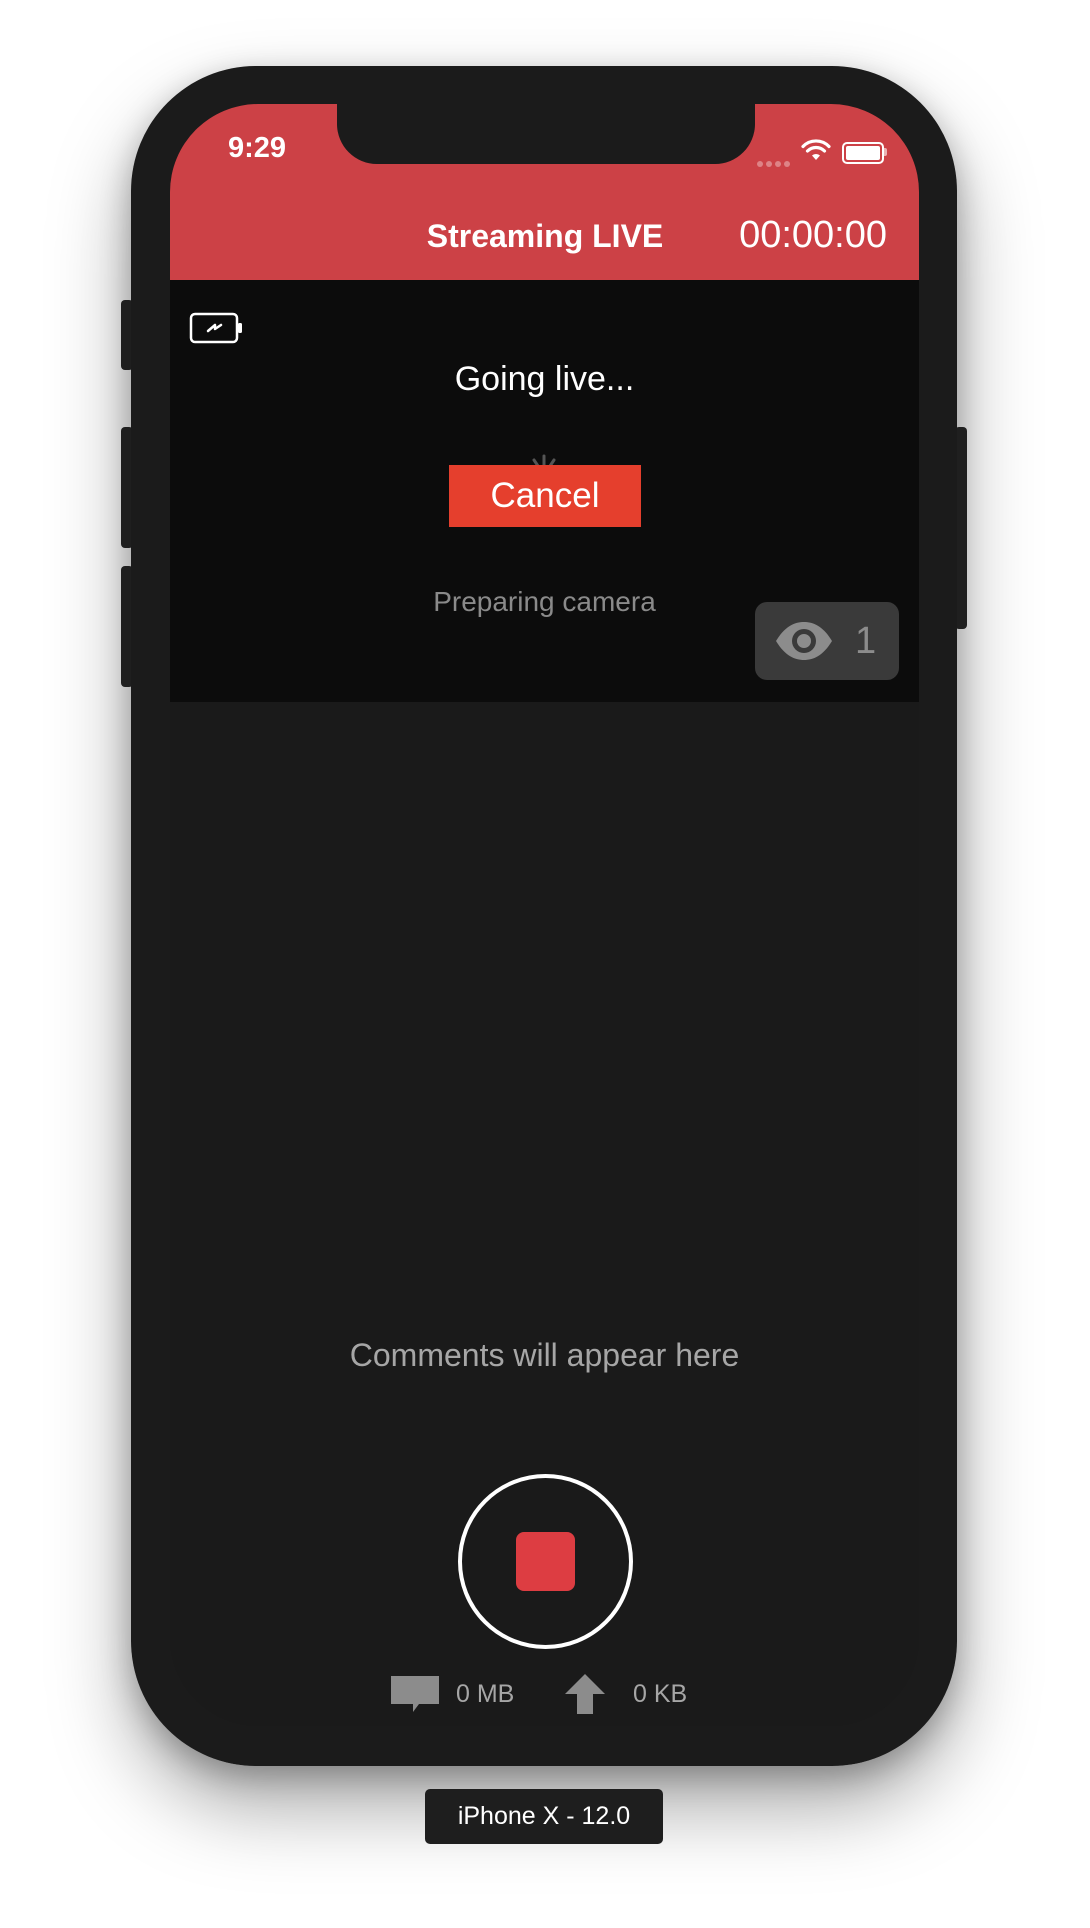  I want to click on comments-placeholder: Comments will appear here, so click(544, 1355).